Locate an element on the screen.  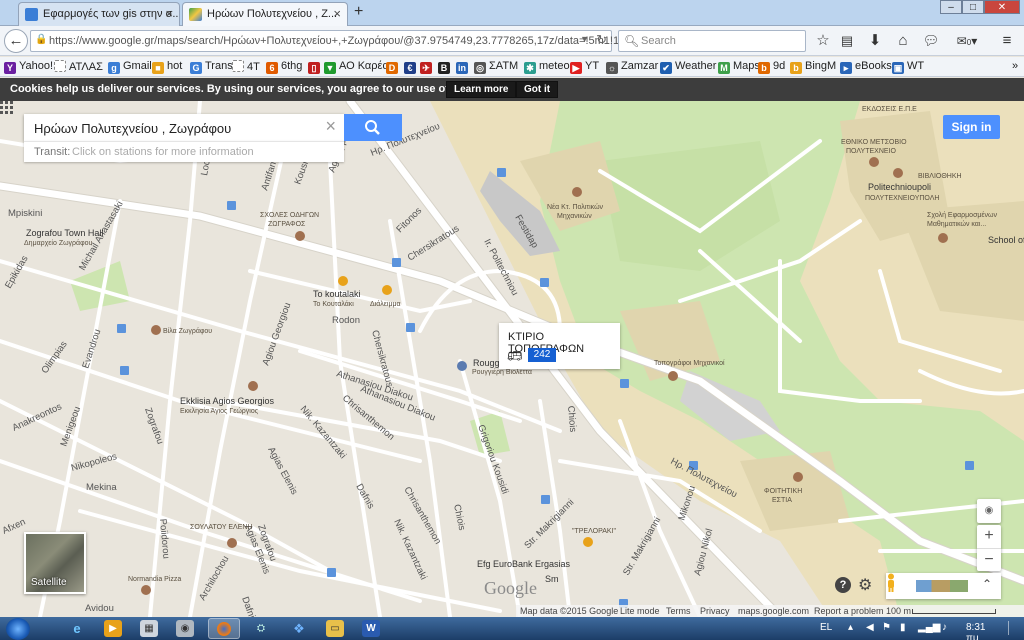
minimize-button: – is located at coordinates (951, 7).